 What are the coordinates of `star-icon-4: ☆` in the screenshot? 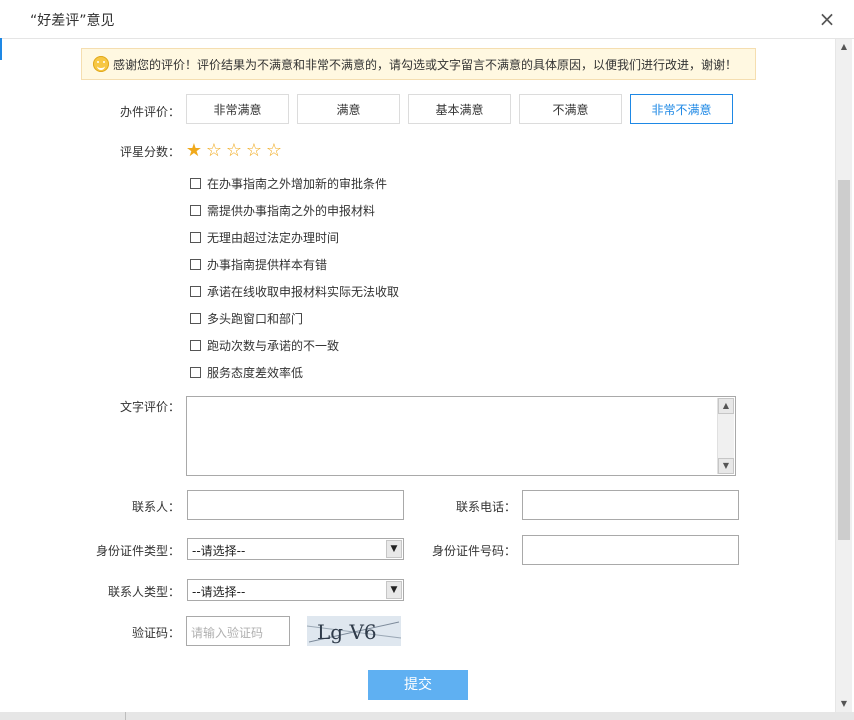 It's located at (254, 151).